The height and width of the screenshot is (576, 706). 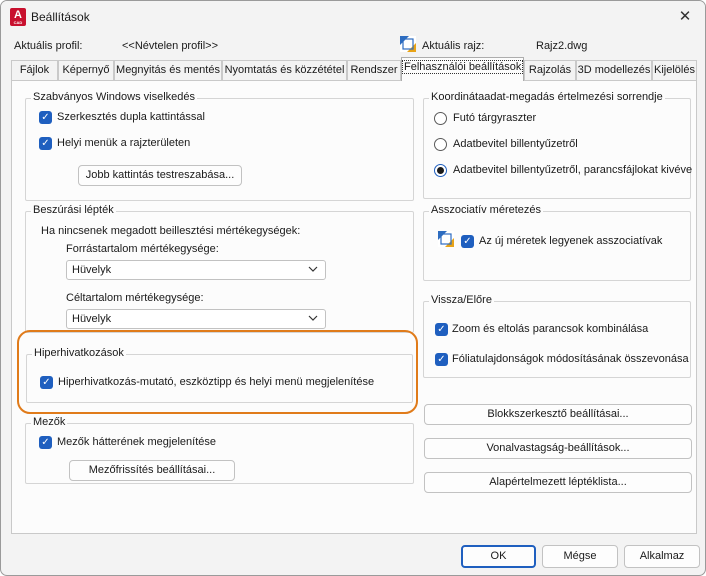 What do you see at coordinates (34, 70) in the screenshot?
I see `tab-files: Fájlok` at bounding box center [34, 70].